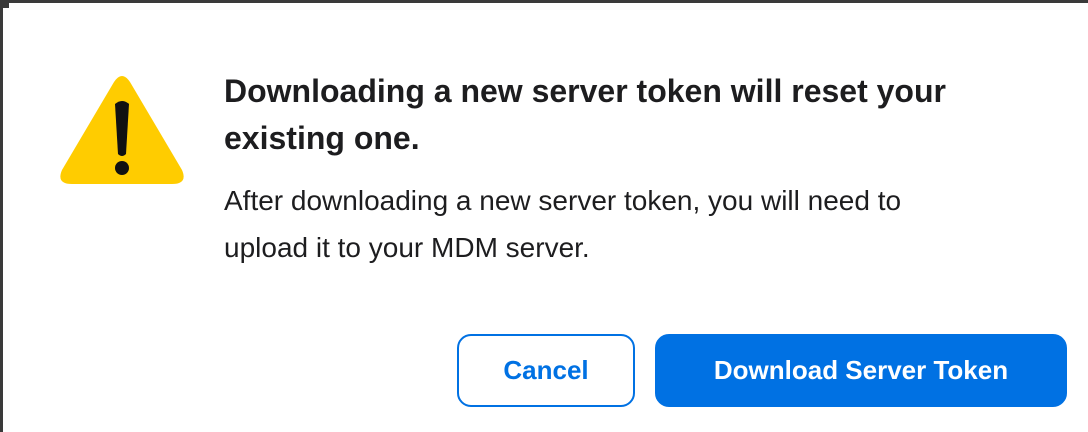  I want to click on warning-triangle-icon, so click(122, 130).